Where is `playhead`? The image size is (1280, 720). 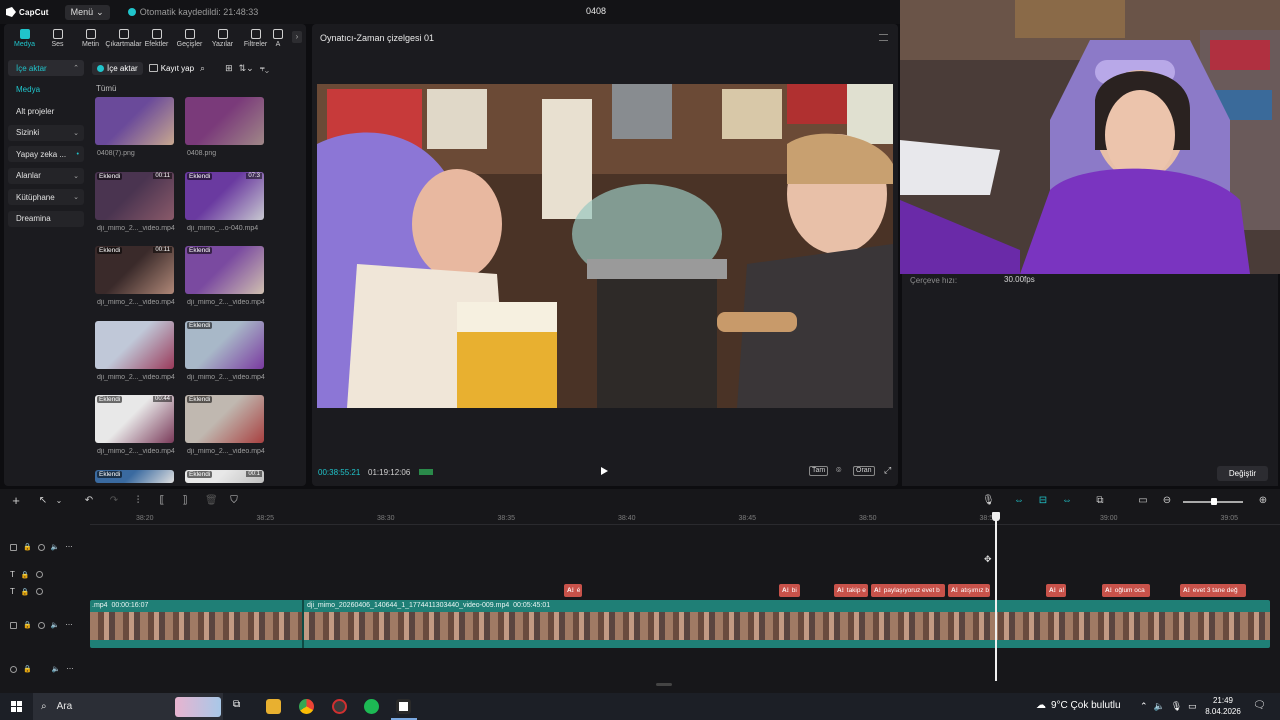 playhead is located at coordinates (996, 598).